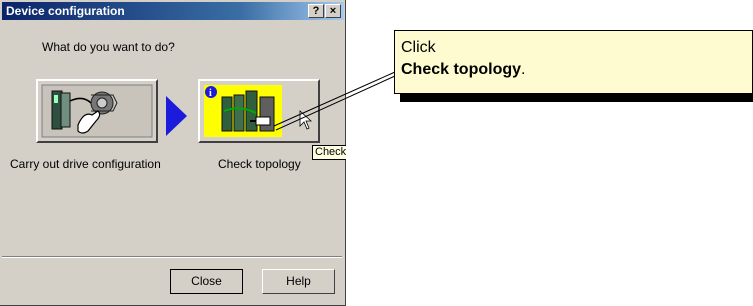 Image resolution: width=753 pixels, height=306 pixels. I want to click on callout-emphasis: Check topology, so click(461, 69).